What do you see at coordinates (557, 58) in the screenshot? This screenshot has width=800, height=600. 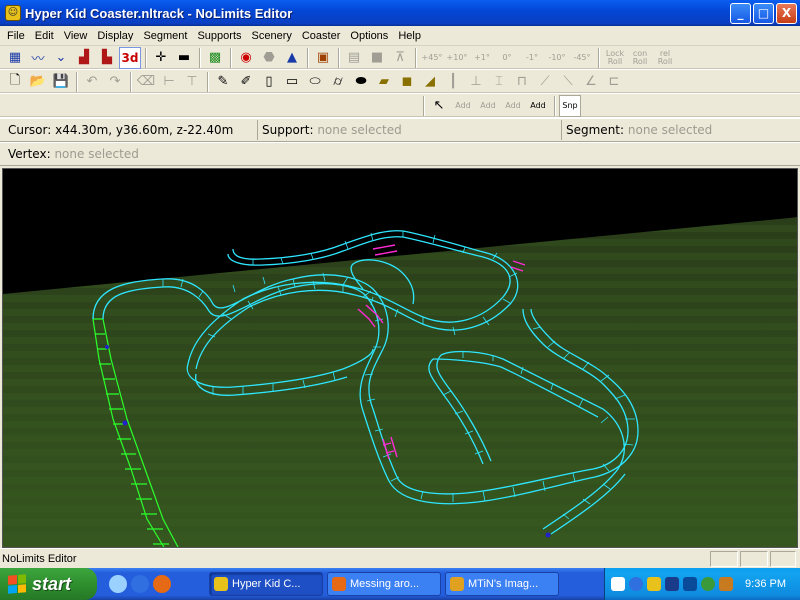 I see `roll-minus10-button: -10°` at bounding box center [557, 58].